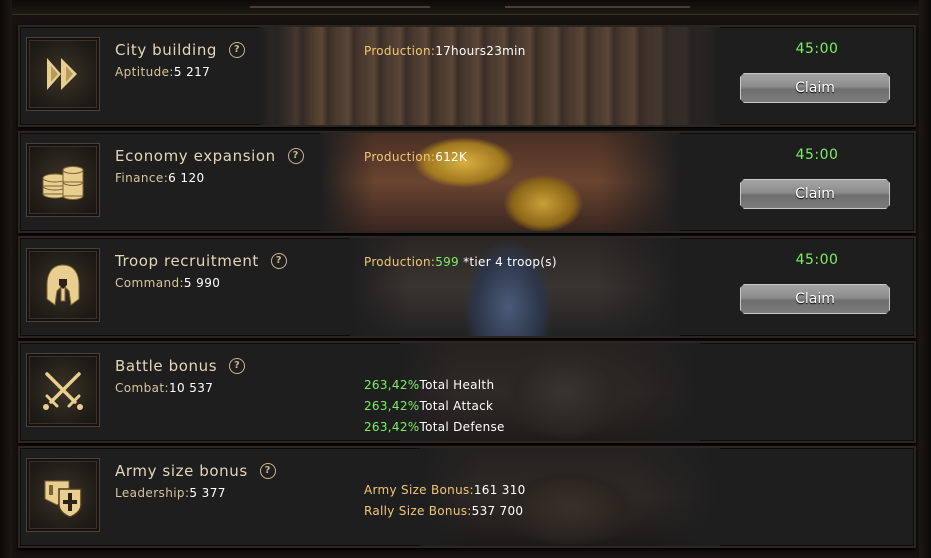 This screenshot has width=931, height=558. Describe the element at coordinates (815, 299) in the screenshot. I see `troop-claim-button: Claim` at that location.